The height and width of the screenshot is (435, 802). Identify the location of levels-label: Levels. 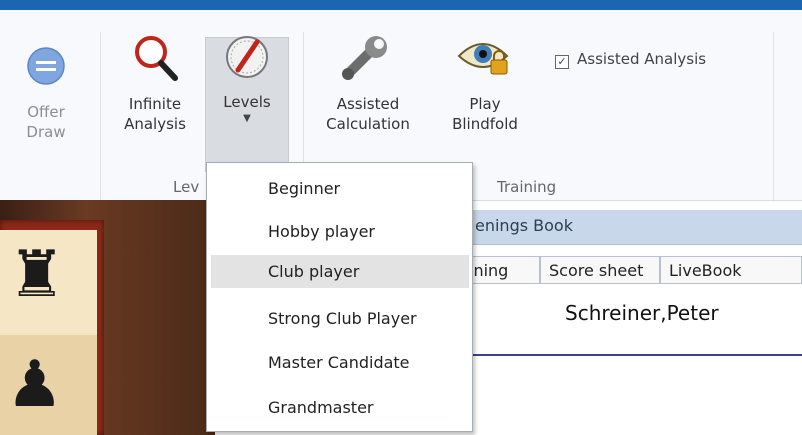
(247, 102).